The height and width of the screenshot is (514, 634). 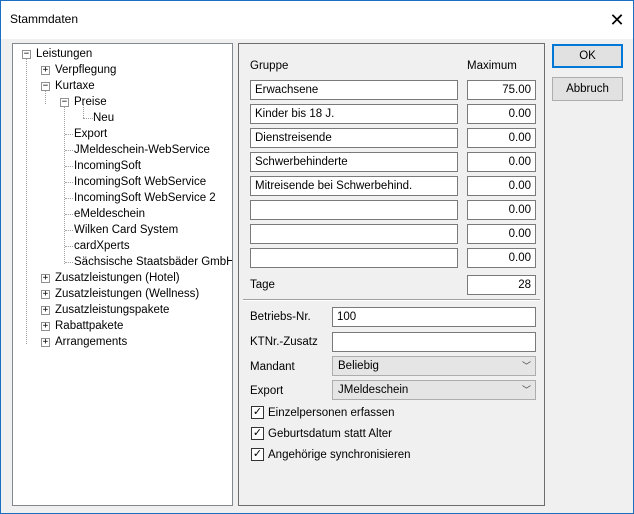 What do you see at coordinates (391, 300) in the screenshot?
I see `separator` at bounding box center [391, 300].